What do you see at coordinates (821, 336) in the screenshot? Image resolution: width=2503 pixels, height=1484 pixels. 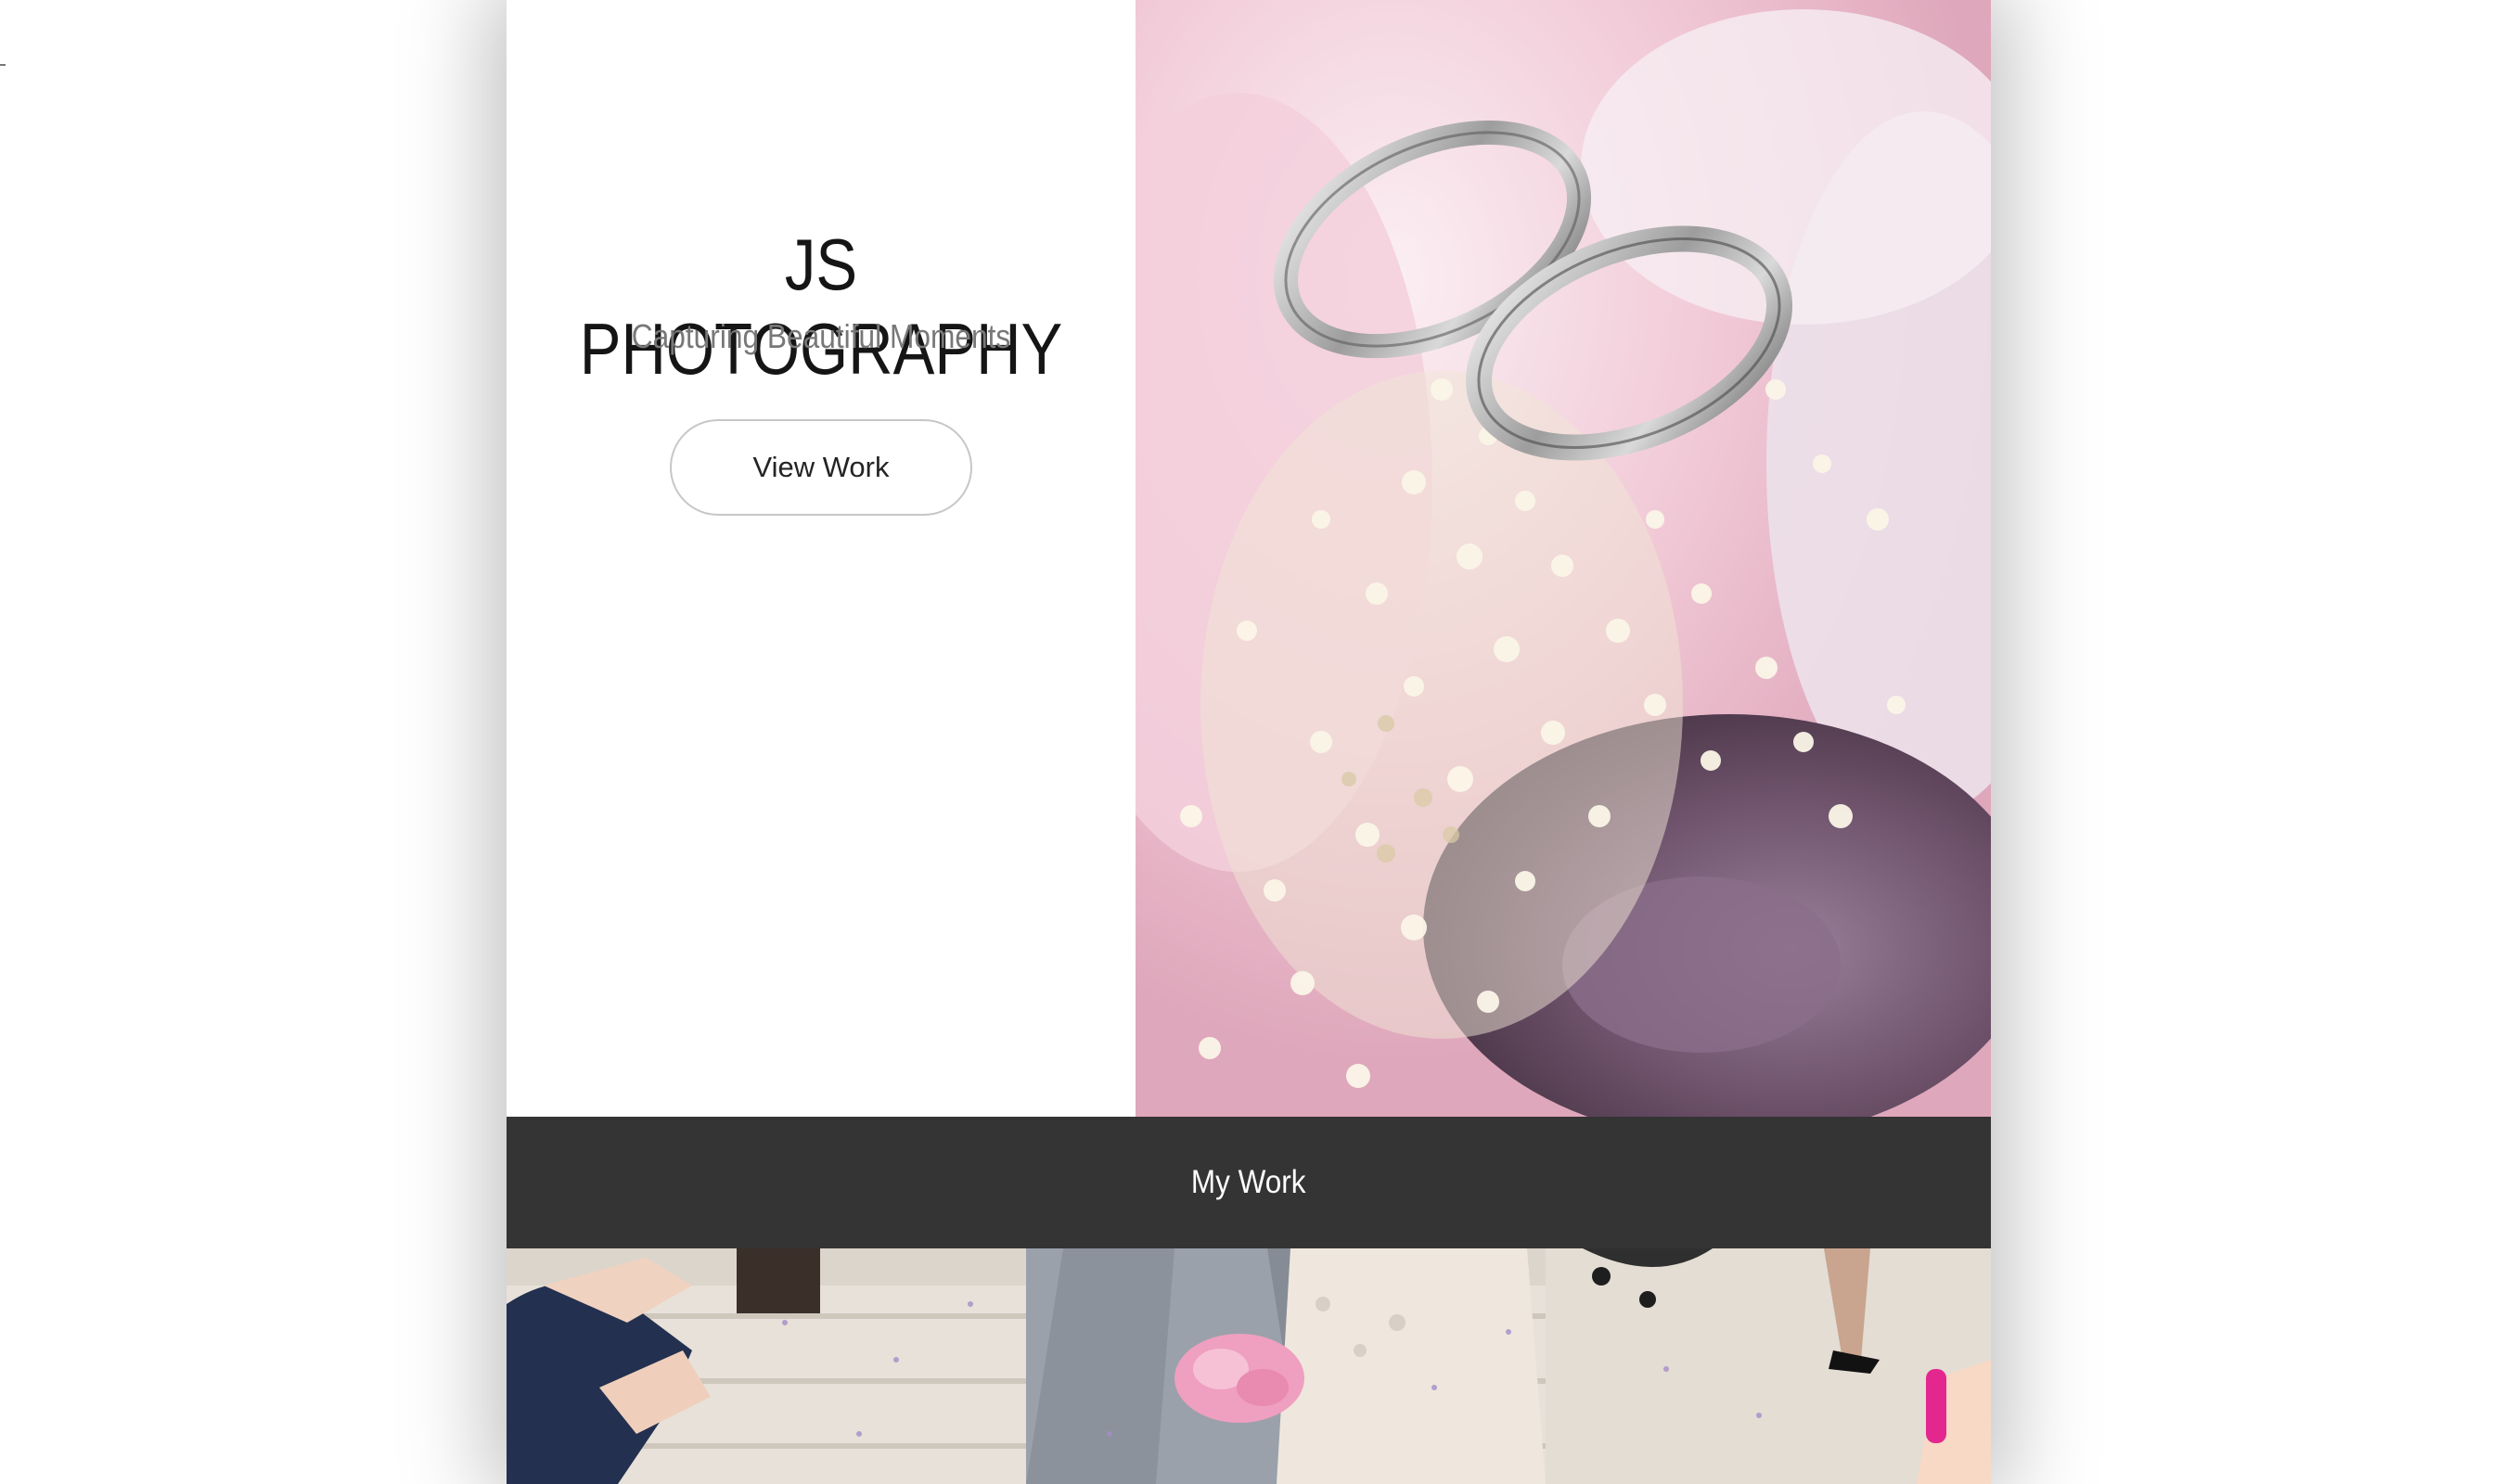 I see `site-tagline: Capturing Beautiful Moments` at bounding box center [821, 336].